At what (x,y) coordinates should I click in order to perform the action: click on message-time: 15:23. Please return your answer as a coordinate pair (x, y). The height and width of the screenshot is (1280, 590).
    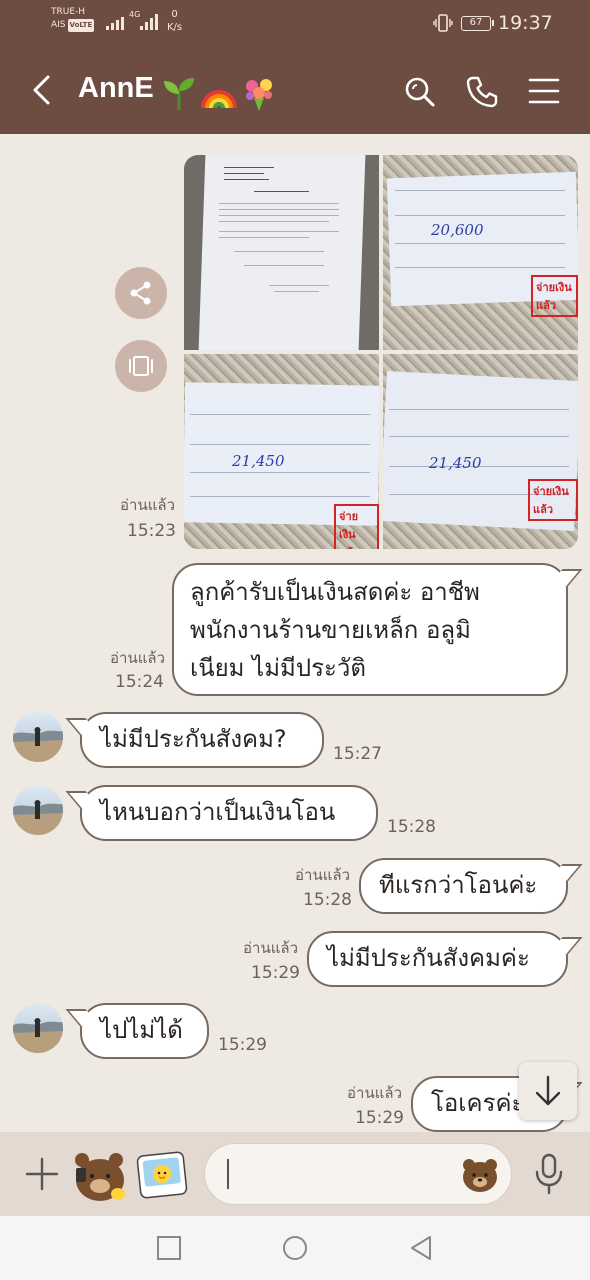
    Looking at the image, I should click on (151, 531).